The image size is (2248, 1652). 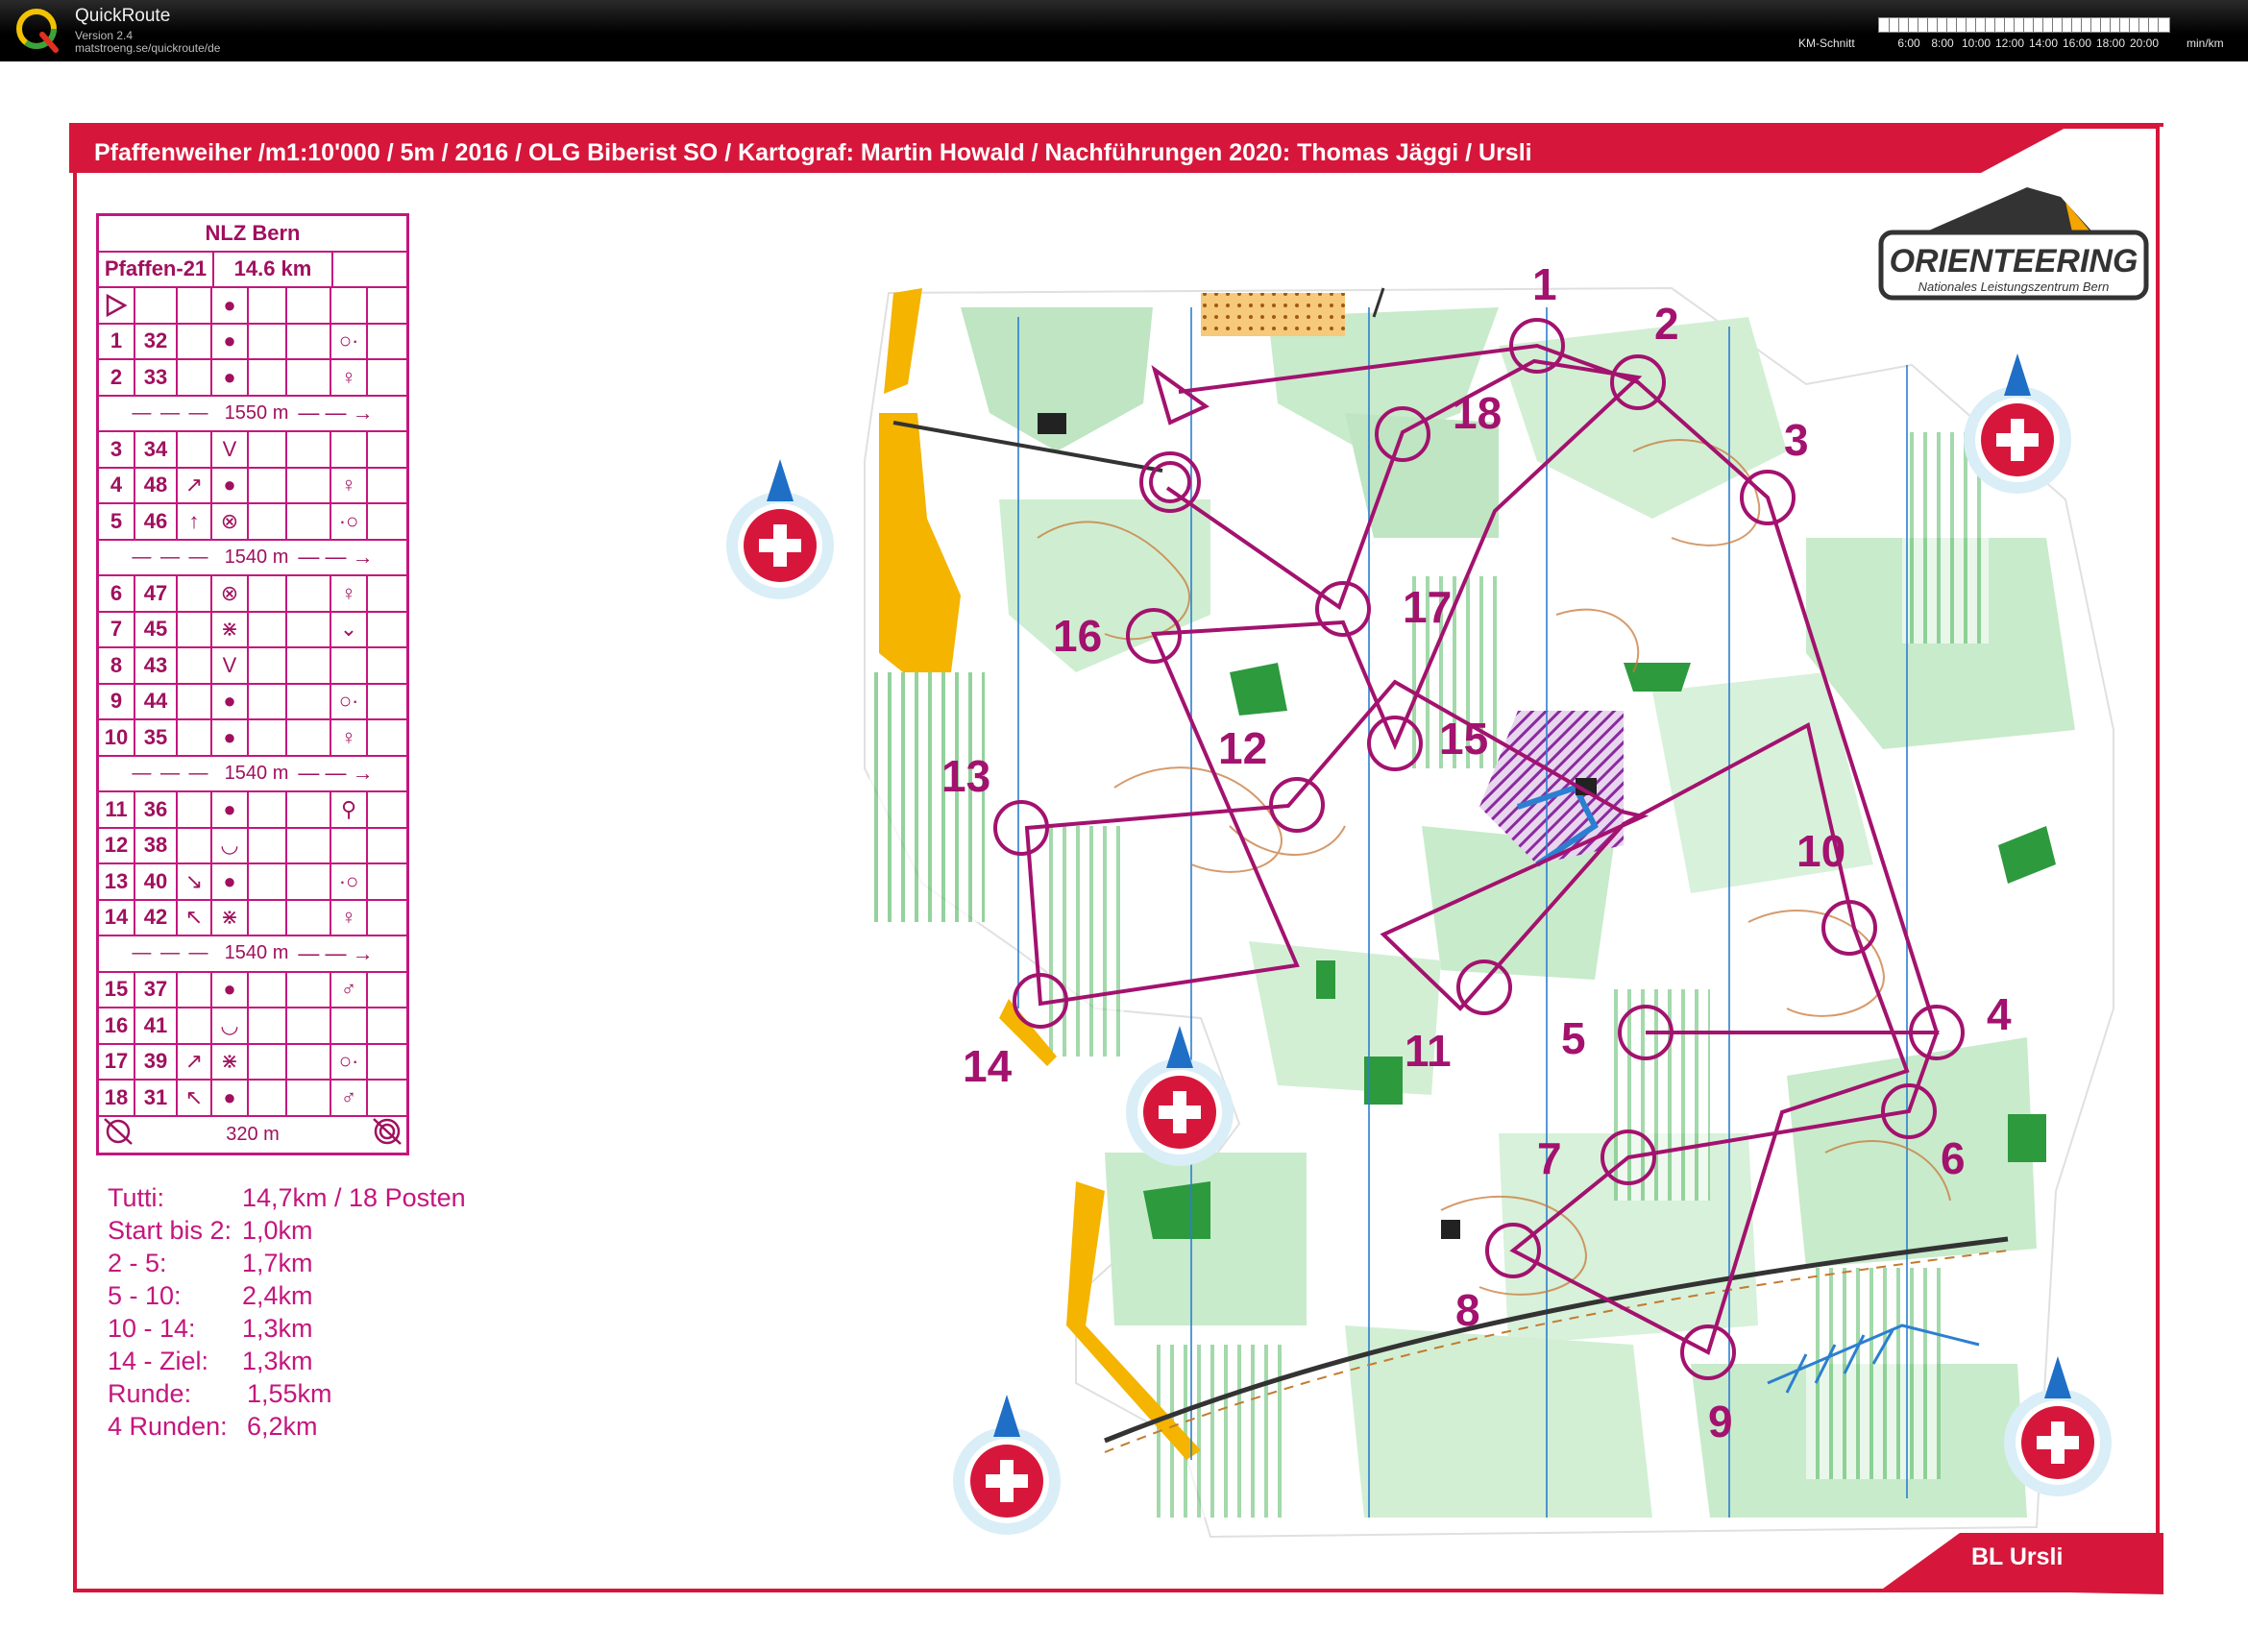 I want to click on leg-label: 14 - Ziel:, so click(x=158, y=1361).